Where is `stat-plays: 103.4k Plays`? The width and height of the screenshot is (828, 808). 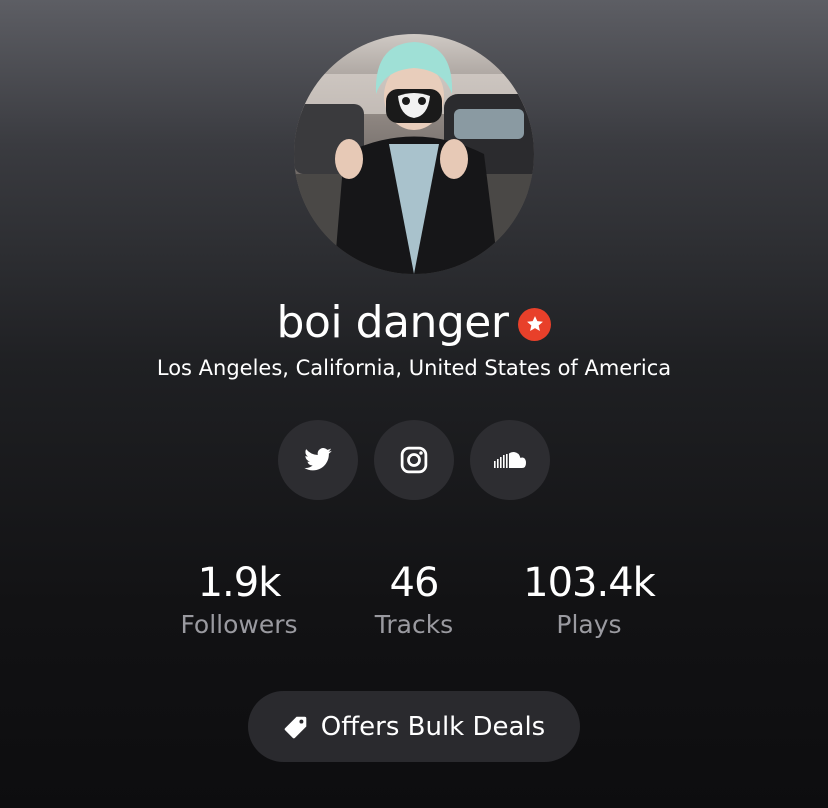 stat-plays: 103.4k Plays is located at coordinates (589, 600).